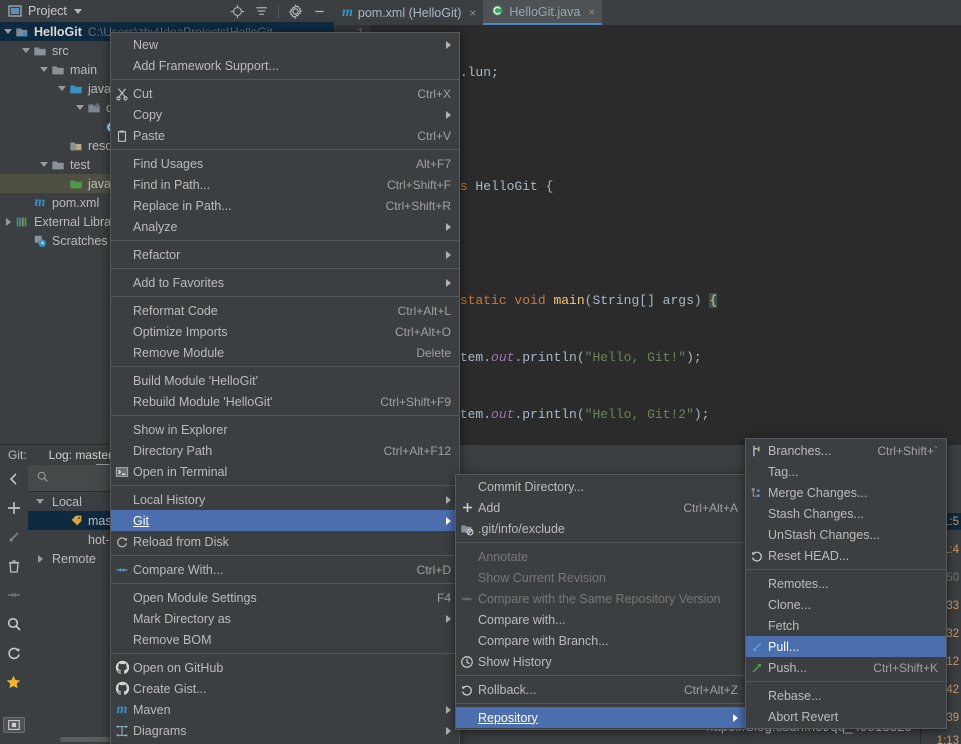 This screenshot has height=744, width=961. Describe the element at coordinates (285, 450) in the screenshot. I see `menu-item-directory-path: Directory Path Ctrl+Alt+F12` at that location.